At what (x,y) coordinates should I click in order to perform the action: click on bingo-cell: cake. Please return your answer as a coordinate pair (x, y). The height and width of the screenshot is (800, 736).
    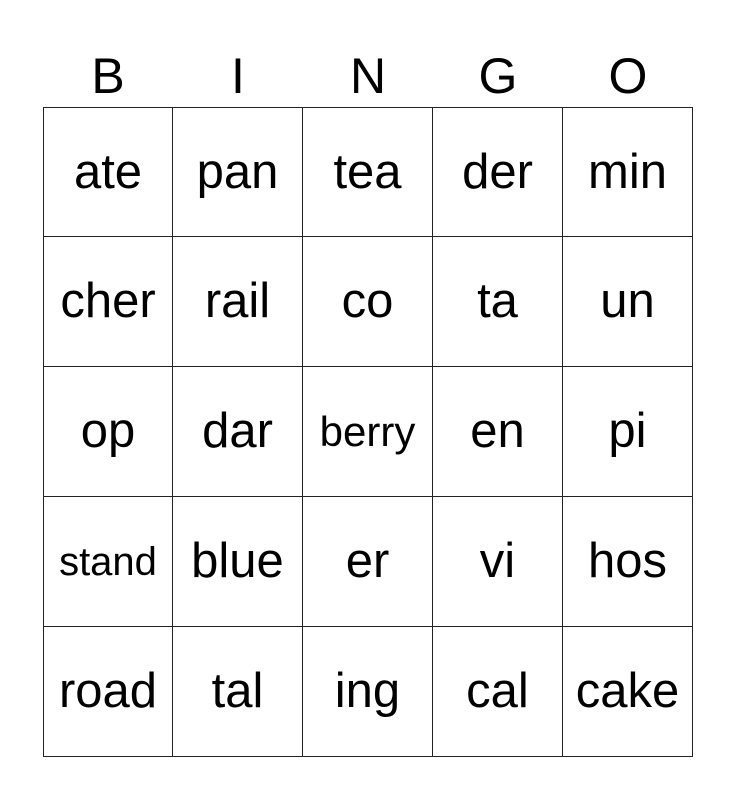
    Looking at the image, I should click on (628, 692).